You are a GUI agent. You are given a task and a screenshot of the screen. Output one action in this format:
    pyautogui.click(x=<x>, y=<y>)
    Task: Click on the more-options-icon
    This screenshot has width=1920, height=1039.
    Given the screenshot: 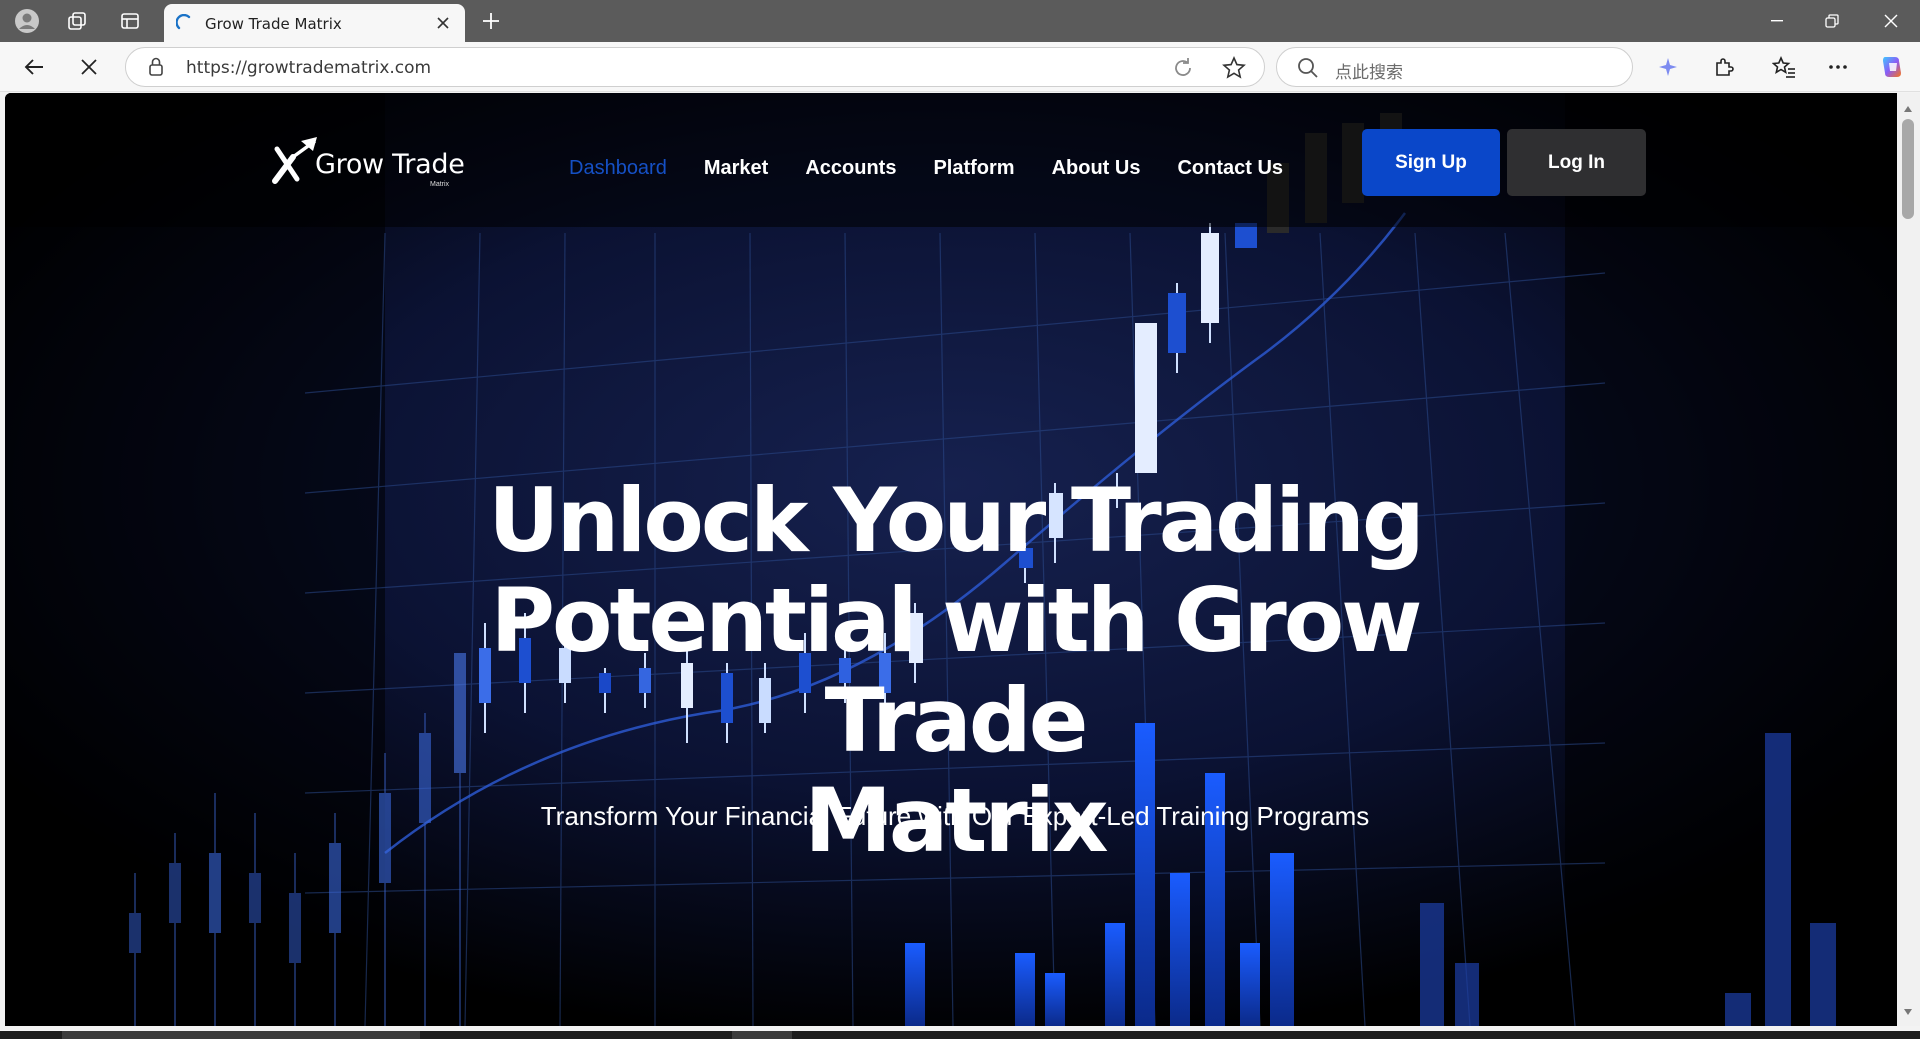 What is the action you would take?
    pyautogui.click(x=1838, y=67)
    